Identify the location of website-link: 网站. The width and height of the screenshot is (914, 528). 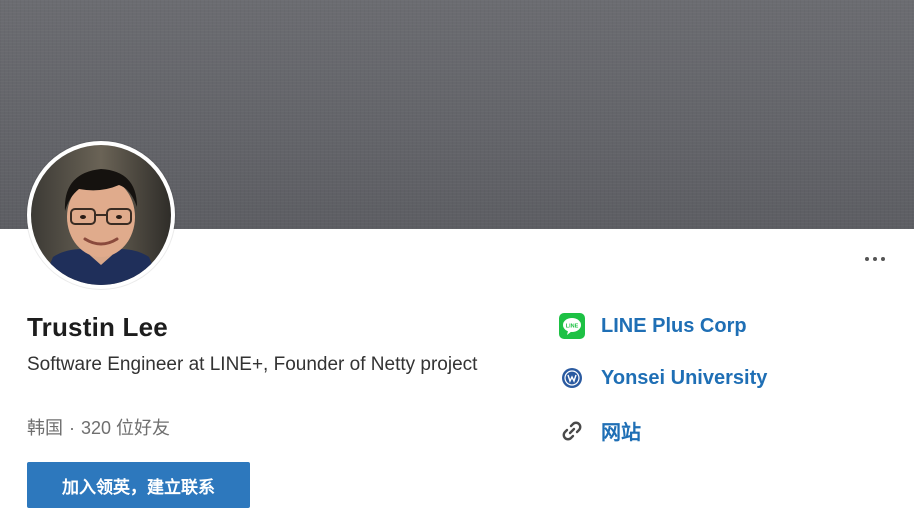
(621, 430).